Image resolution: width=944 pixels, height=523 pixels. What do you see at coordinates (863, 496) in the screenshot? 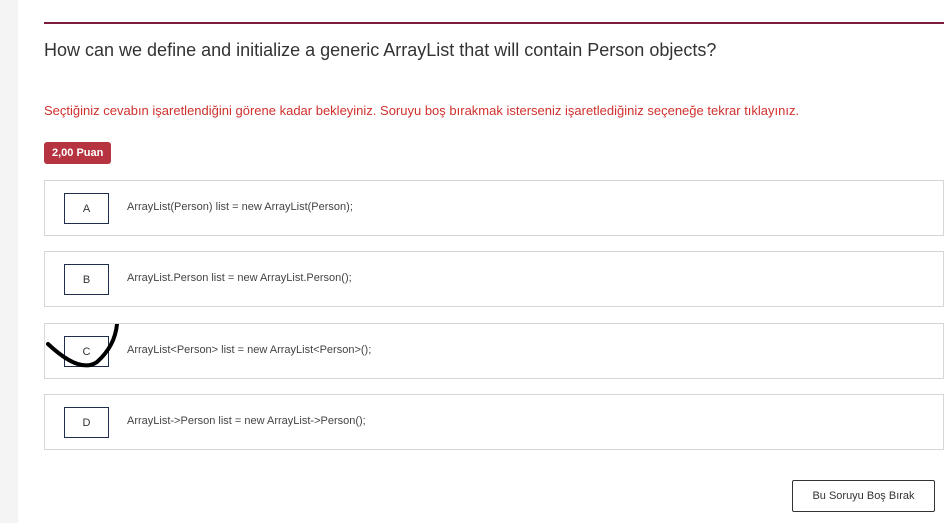
I see `skip-question-button: Bu Soruyu Boş Bırak` at bounding box center [863, 496].